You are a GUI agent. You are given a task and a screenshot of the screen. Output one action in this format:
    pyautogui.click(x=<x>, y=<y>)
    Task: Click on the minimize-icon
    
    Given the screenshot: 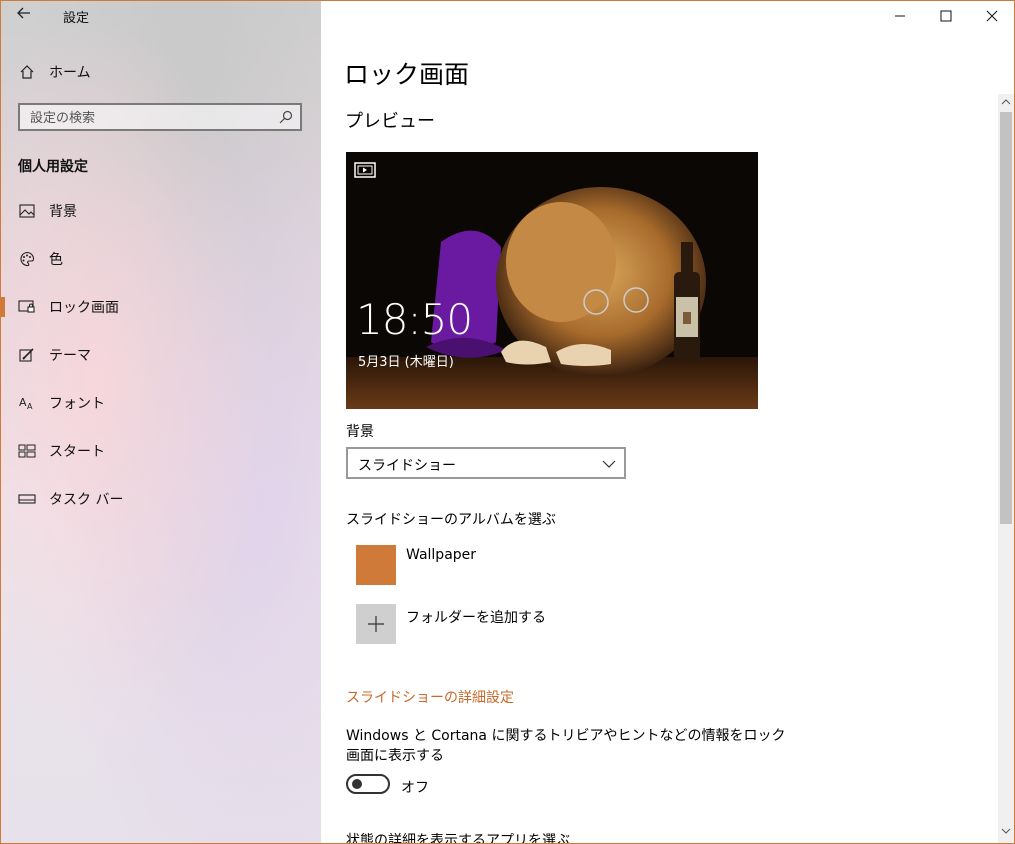 What is the action you would take?
    pyautogui.click(x=900, y=16)
    